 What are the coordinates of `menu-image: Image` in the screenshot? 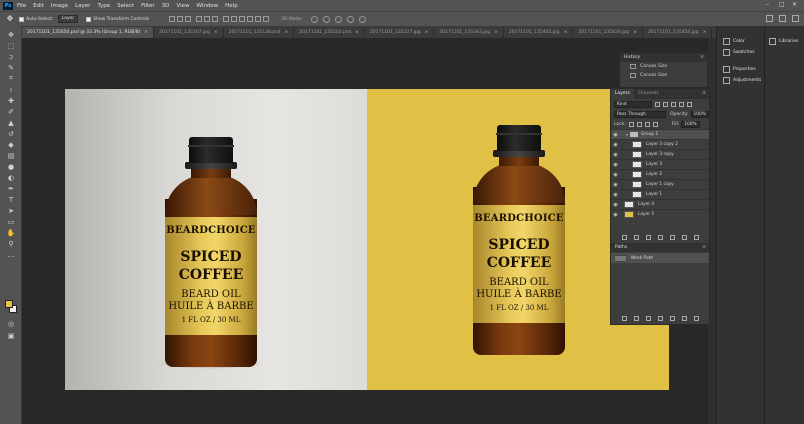 It's located at (59, 6).